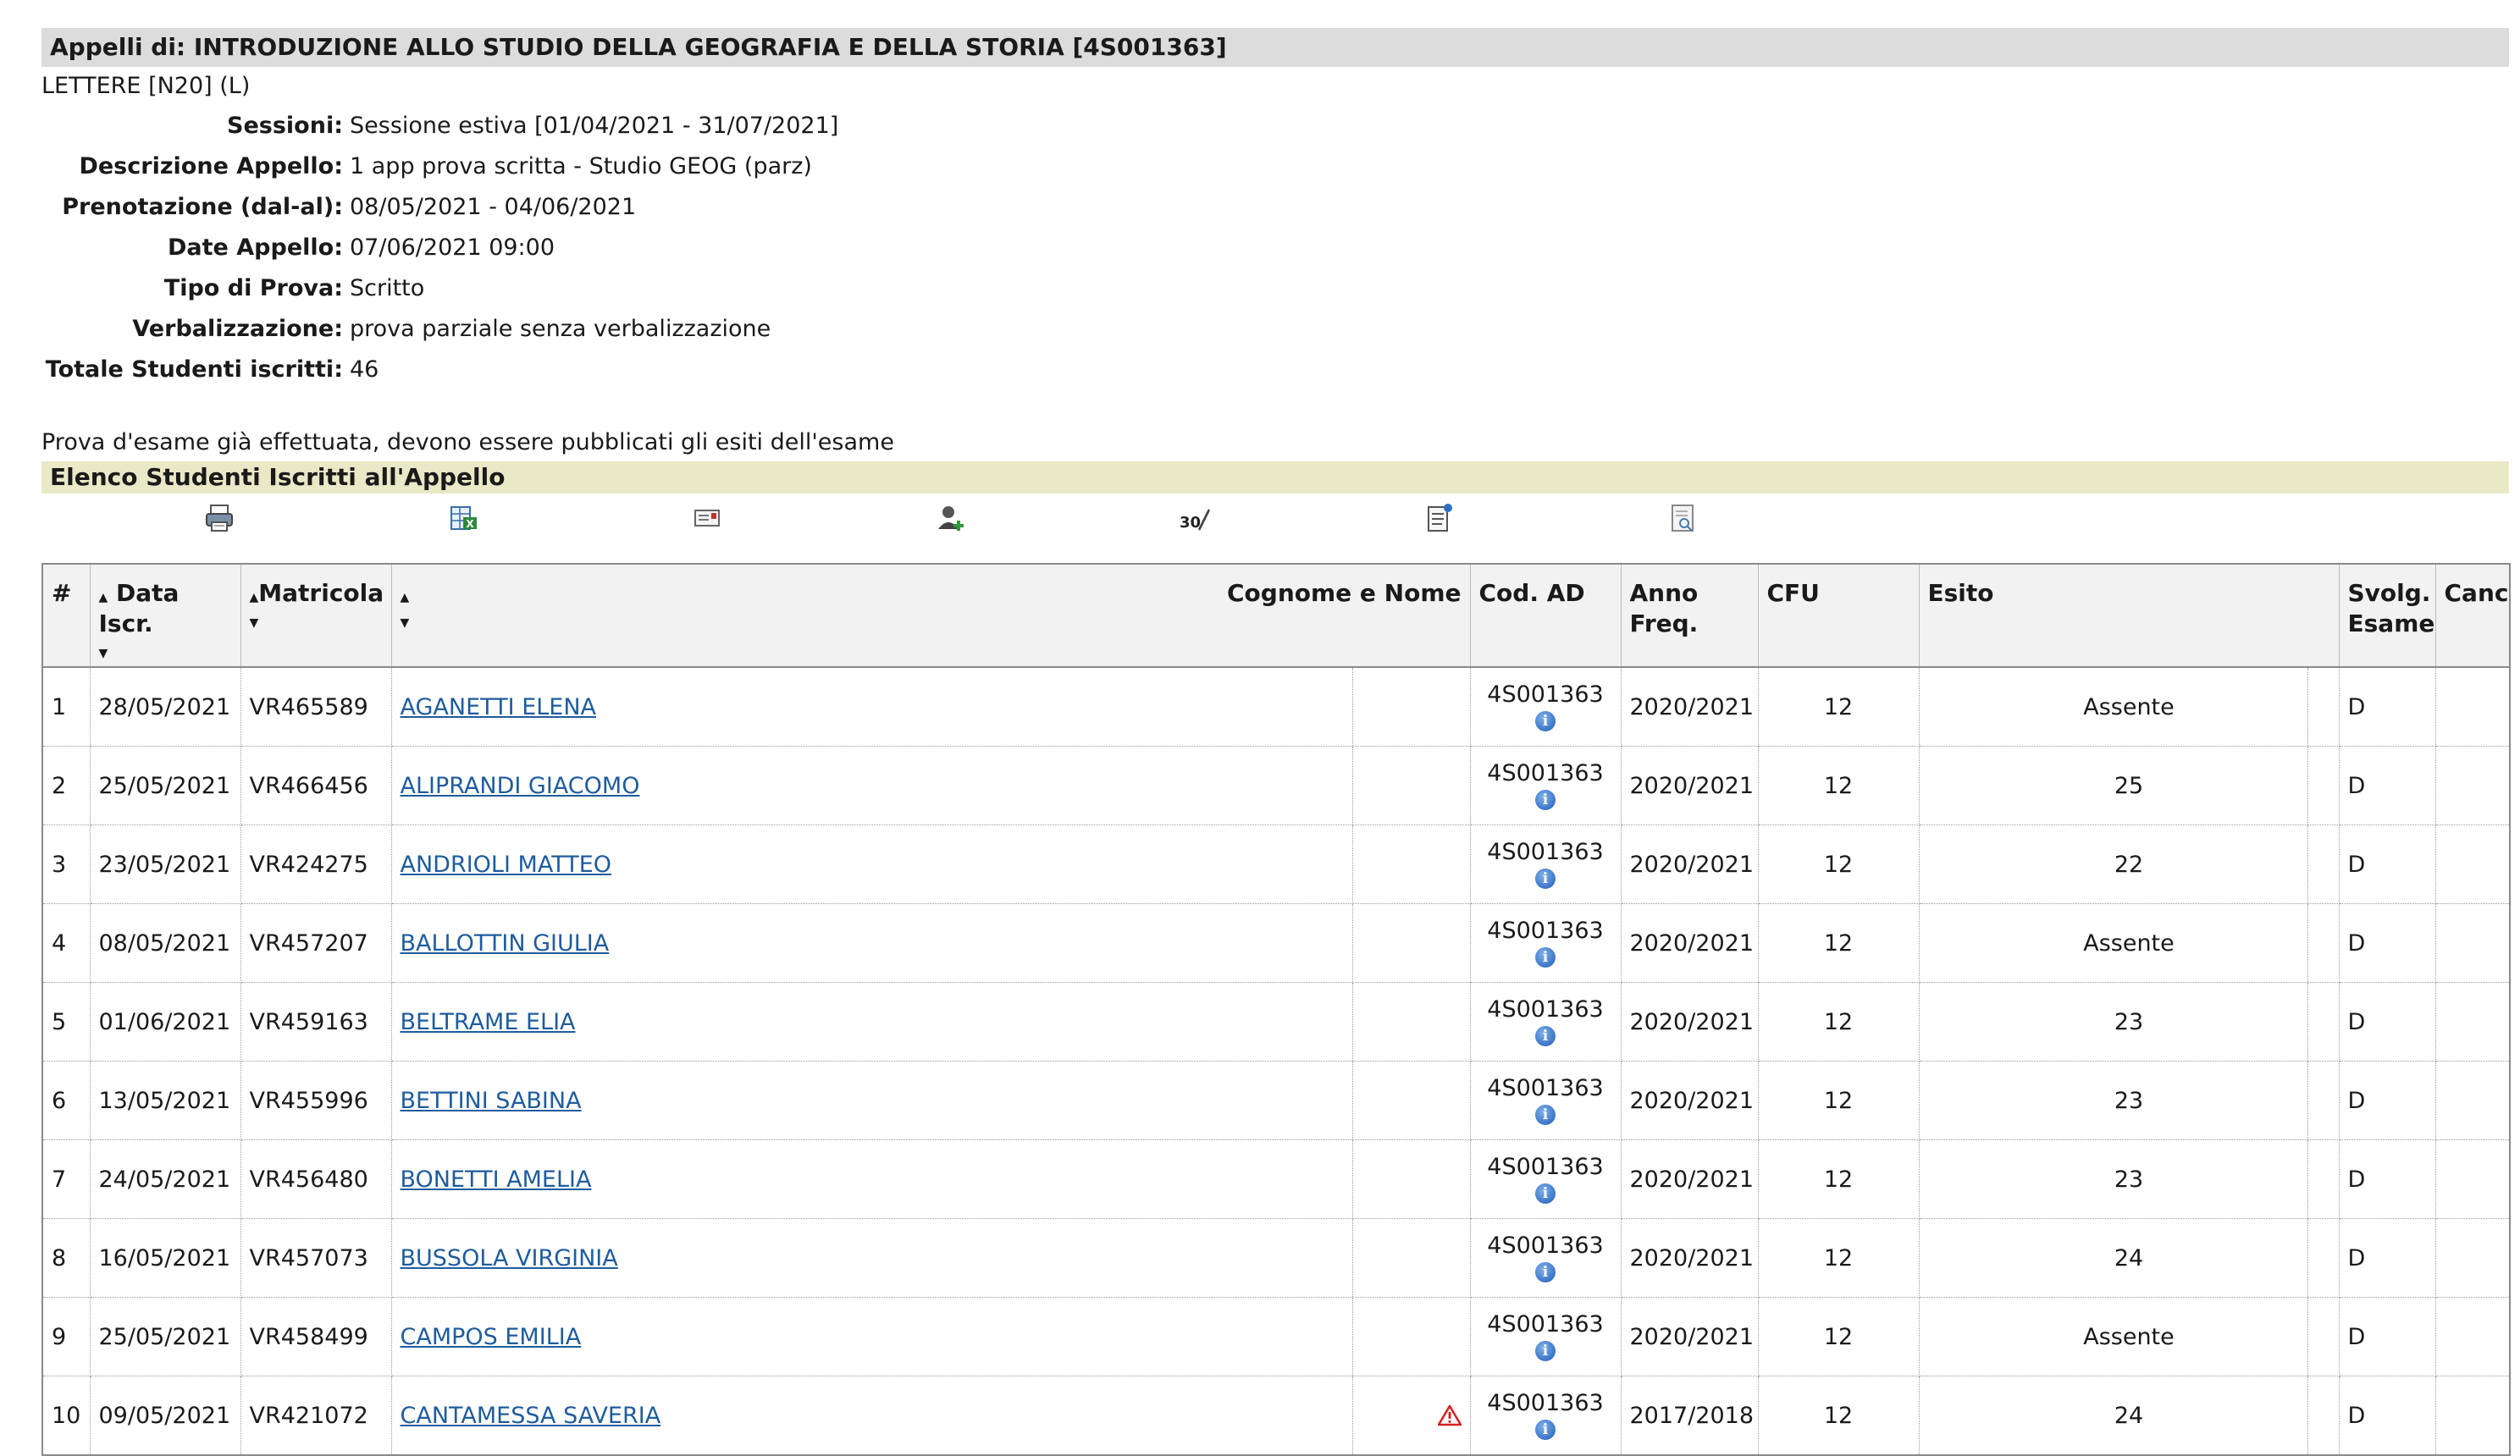 This screenshot has height=1456, width=2520. I want to click on cell-nome: CAMPOS EMILIA, so click(931, 1336).